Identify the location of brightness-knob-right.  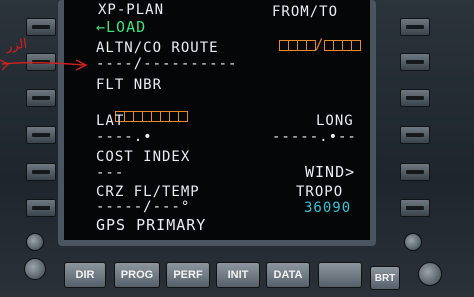
(430, 274).